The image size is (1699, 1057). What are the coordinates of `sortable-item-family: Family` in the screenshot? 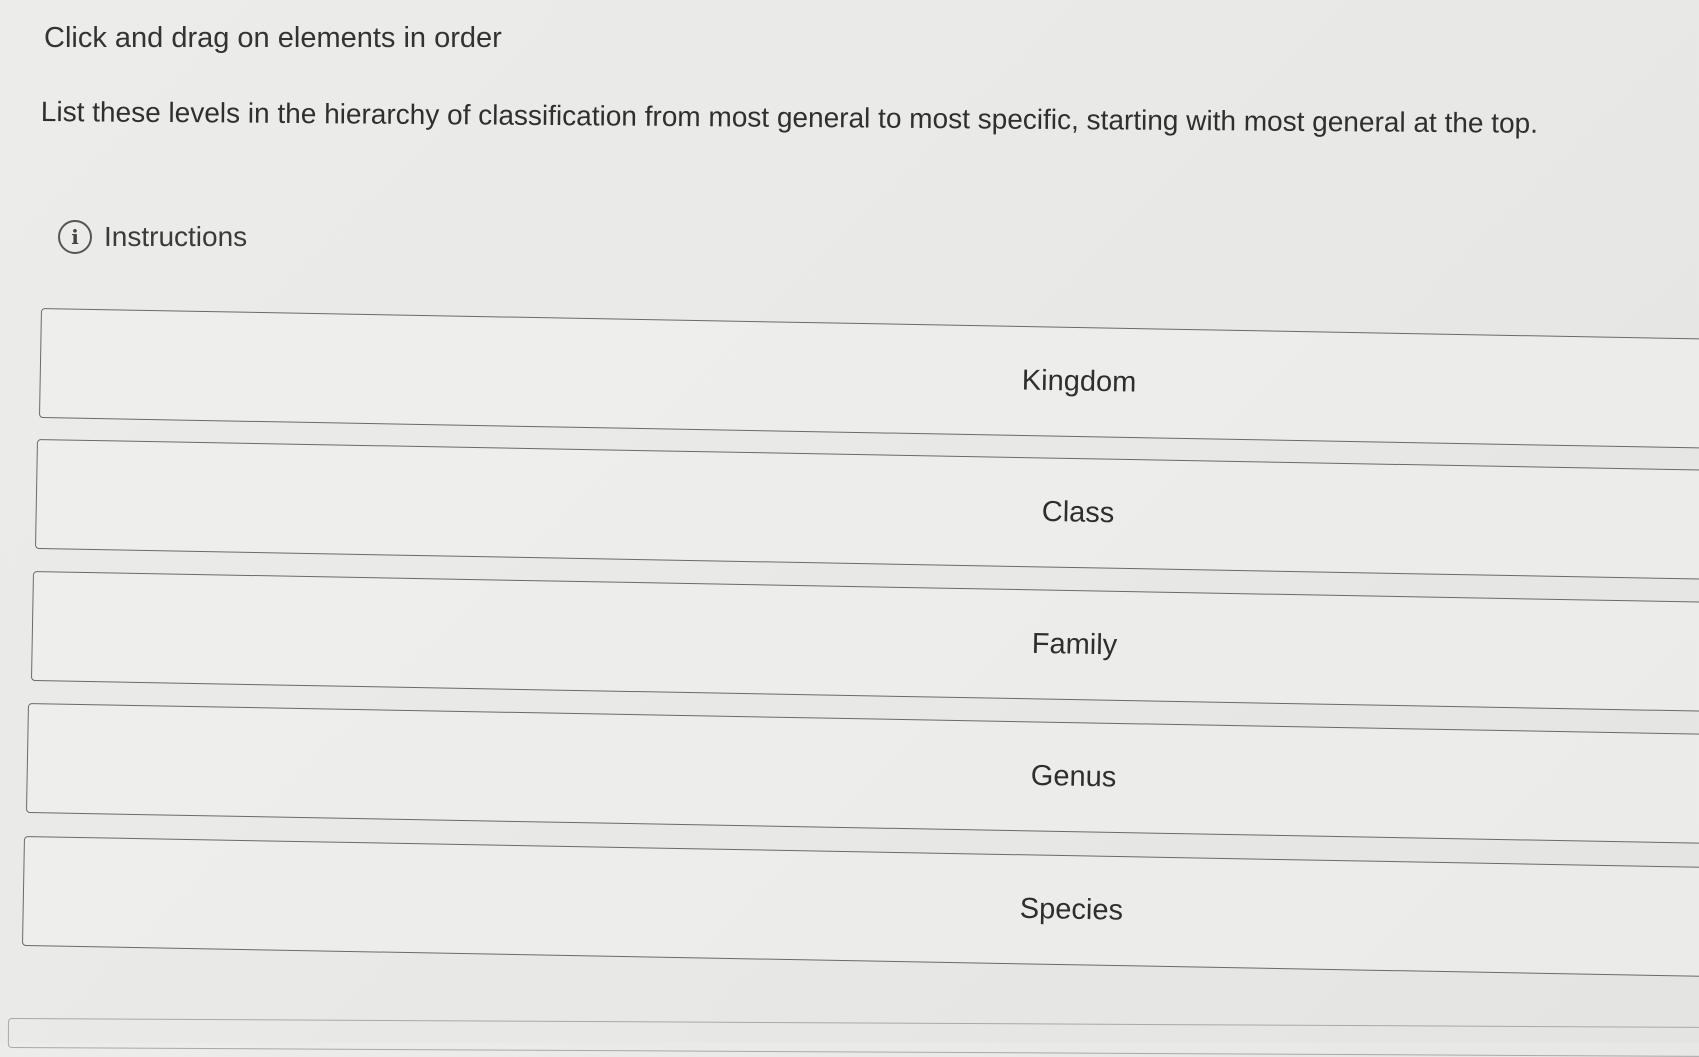 It's located at (864, 642).